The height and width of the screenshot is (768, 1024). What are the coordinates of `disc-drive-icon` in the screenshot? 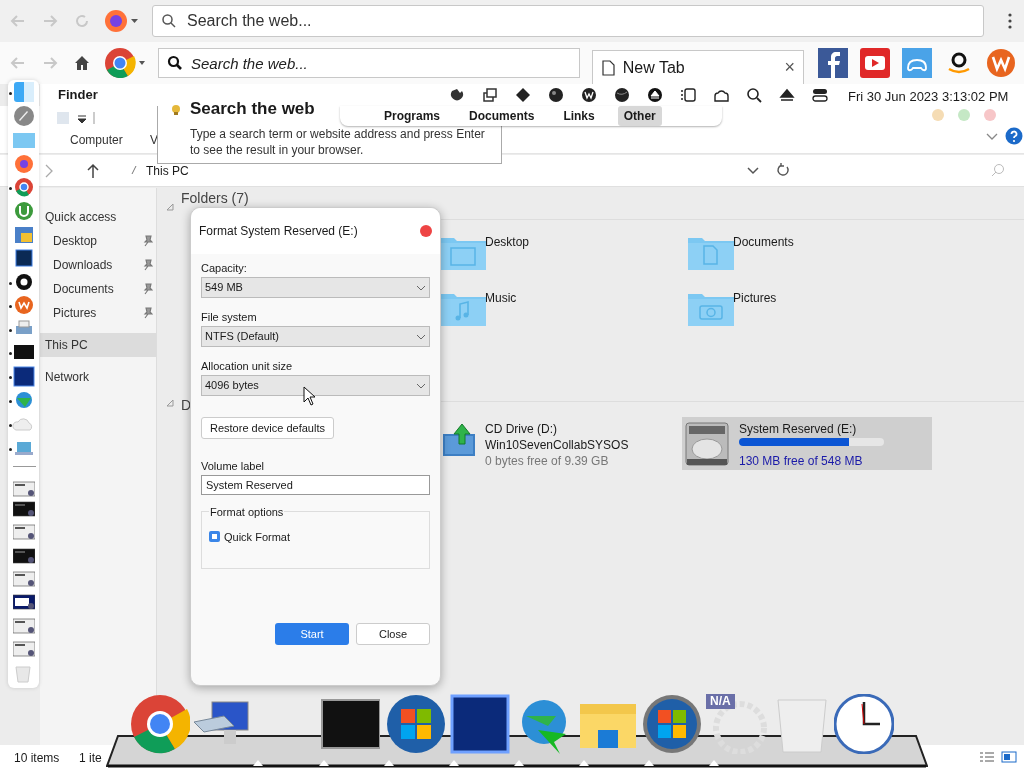 It's located at (459, 440).